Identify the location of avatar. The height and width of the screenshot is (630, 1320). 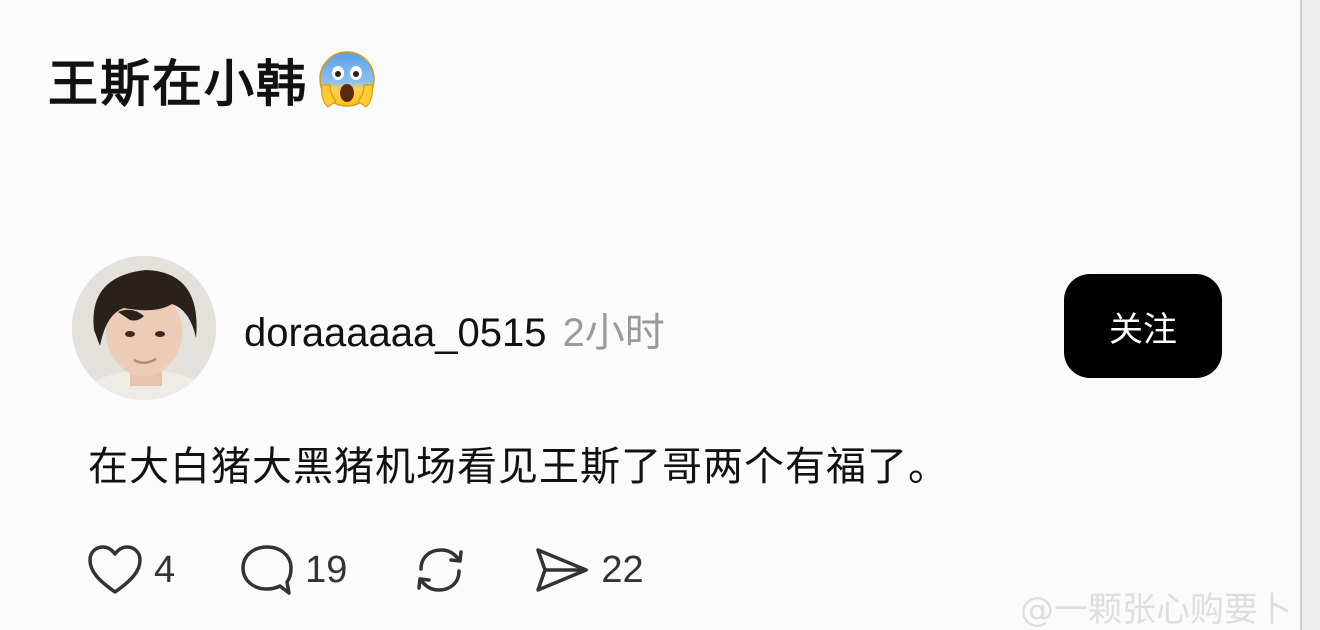
(144, 328).